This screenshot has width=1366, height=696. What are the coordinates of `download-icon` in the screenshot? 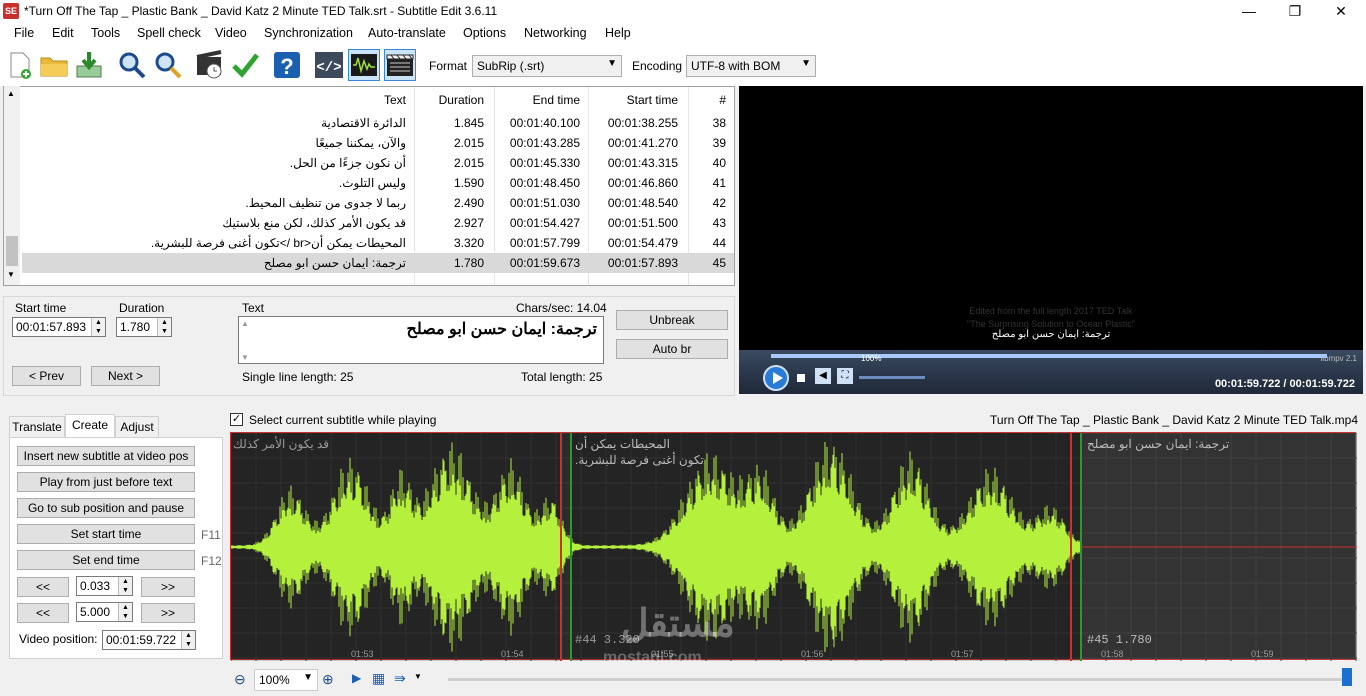 It's located at (89, 65).